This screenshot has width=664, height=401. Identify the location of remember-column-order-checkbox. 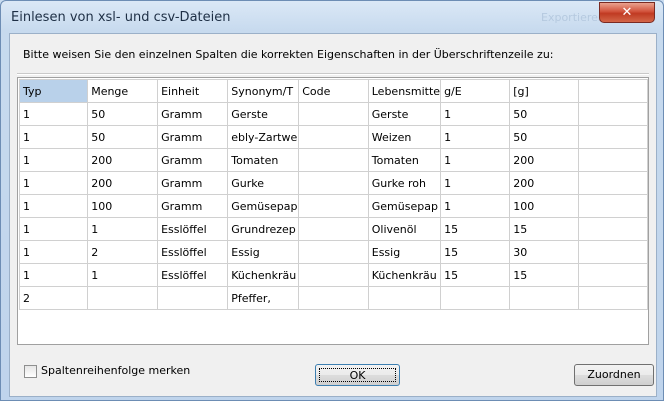
(30, 371).